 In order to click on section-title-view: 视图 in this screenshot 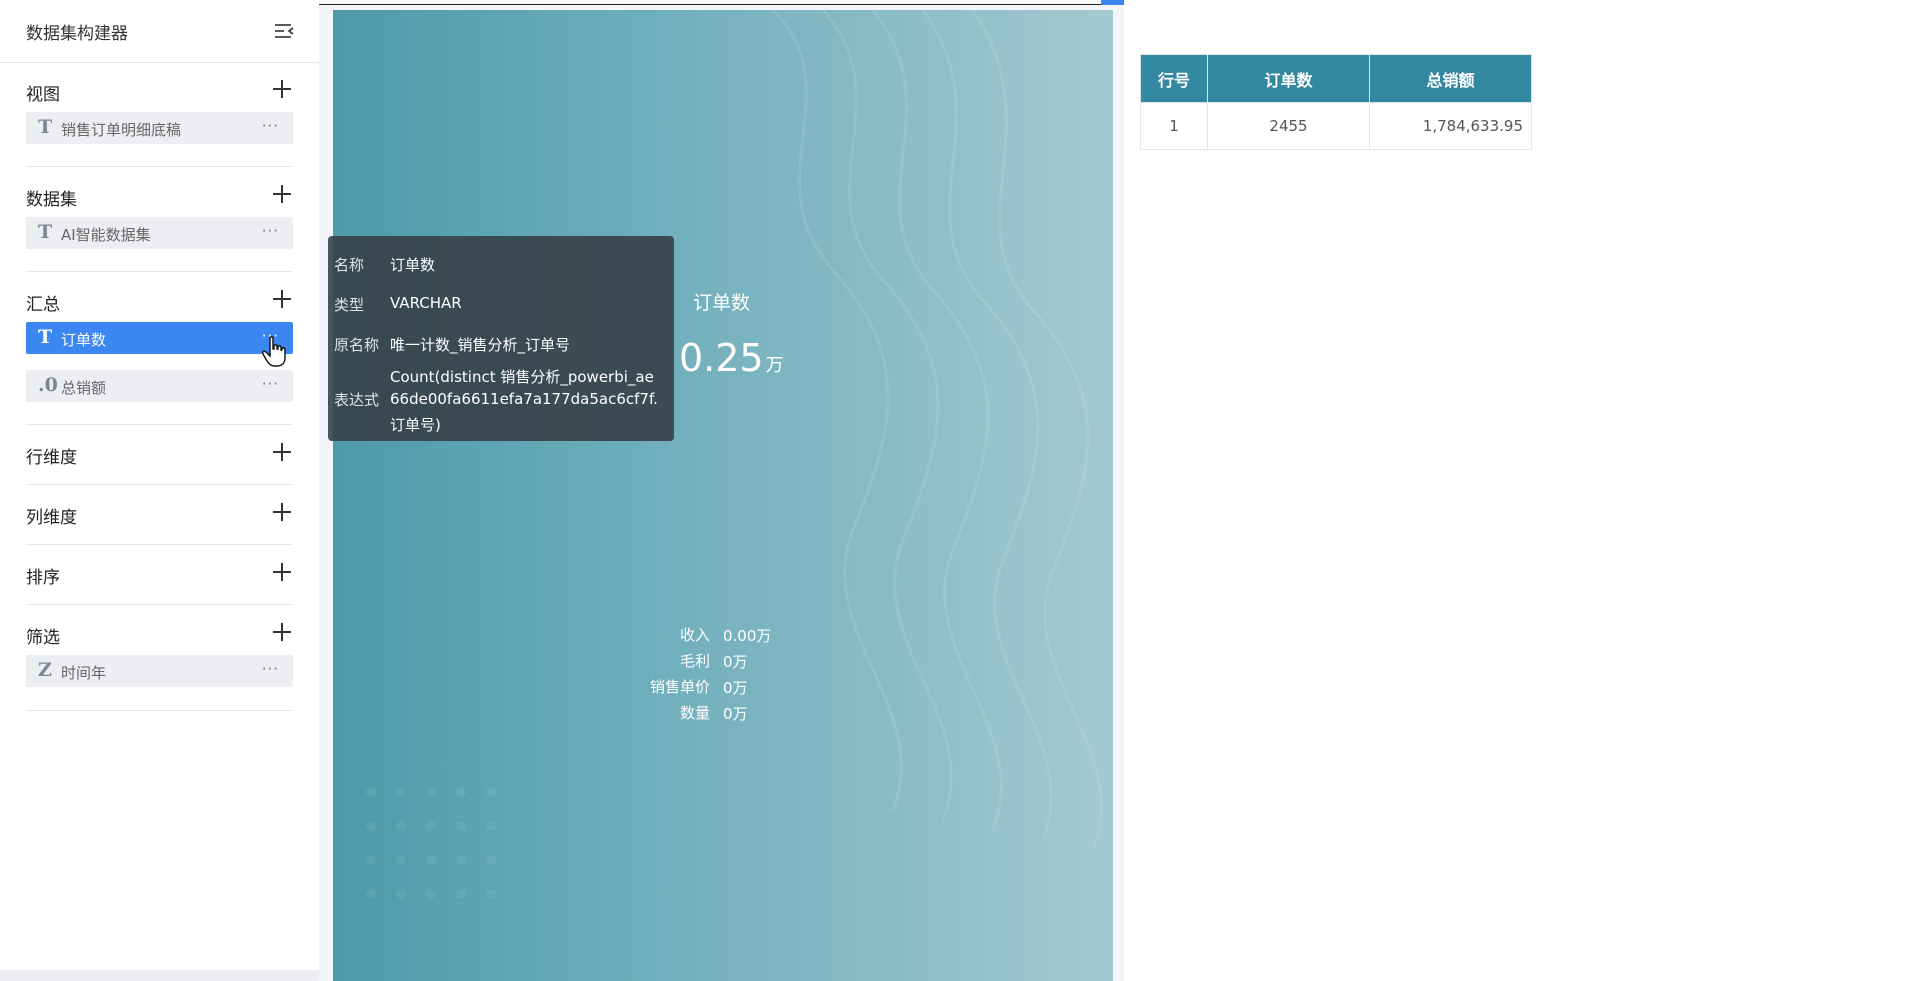, I will do `click(43, 95)`.